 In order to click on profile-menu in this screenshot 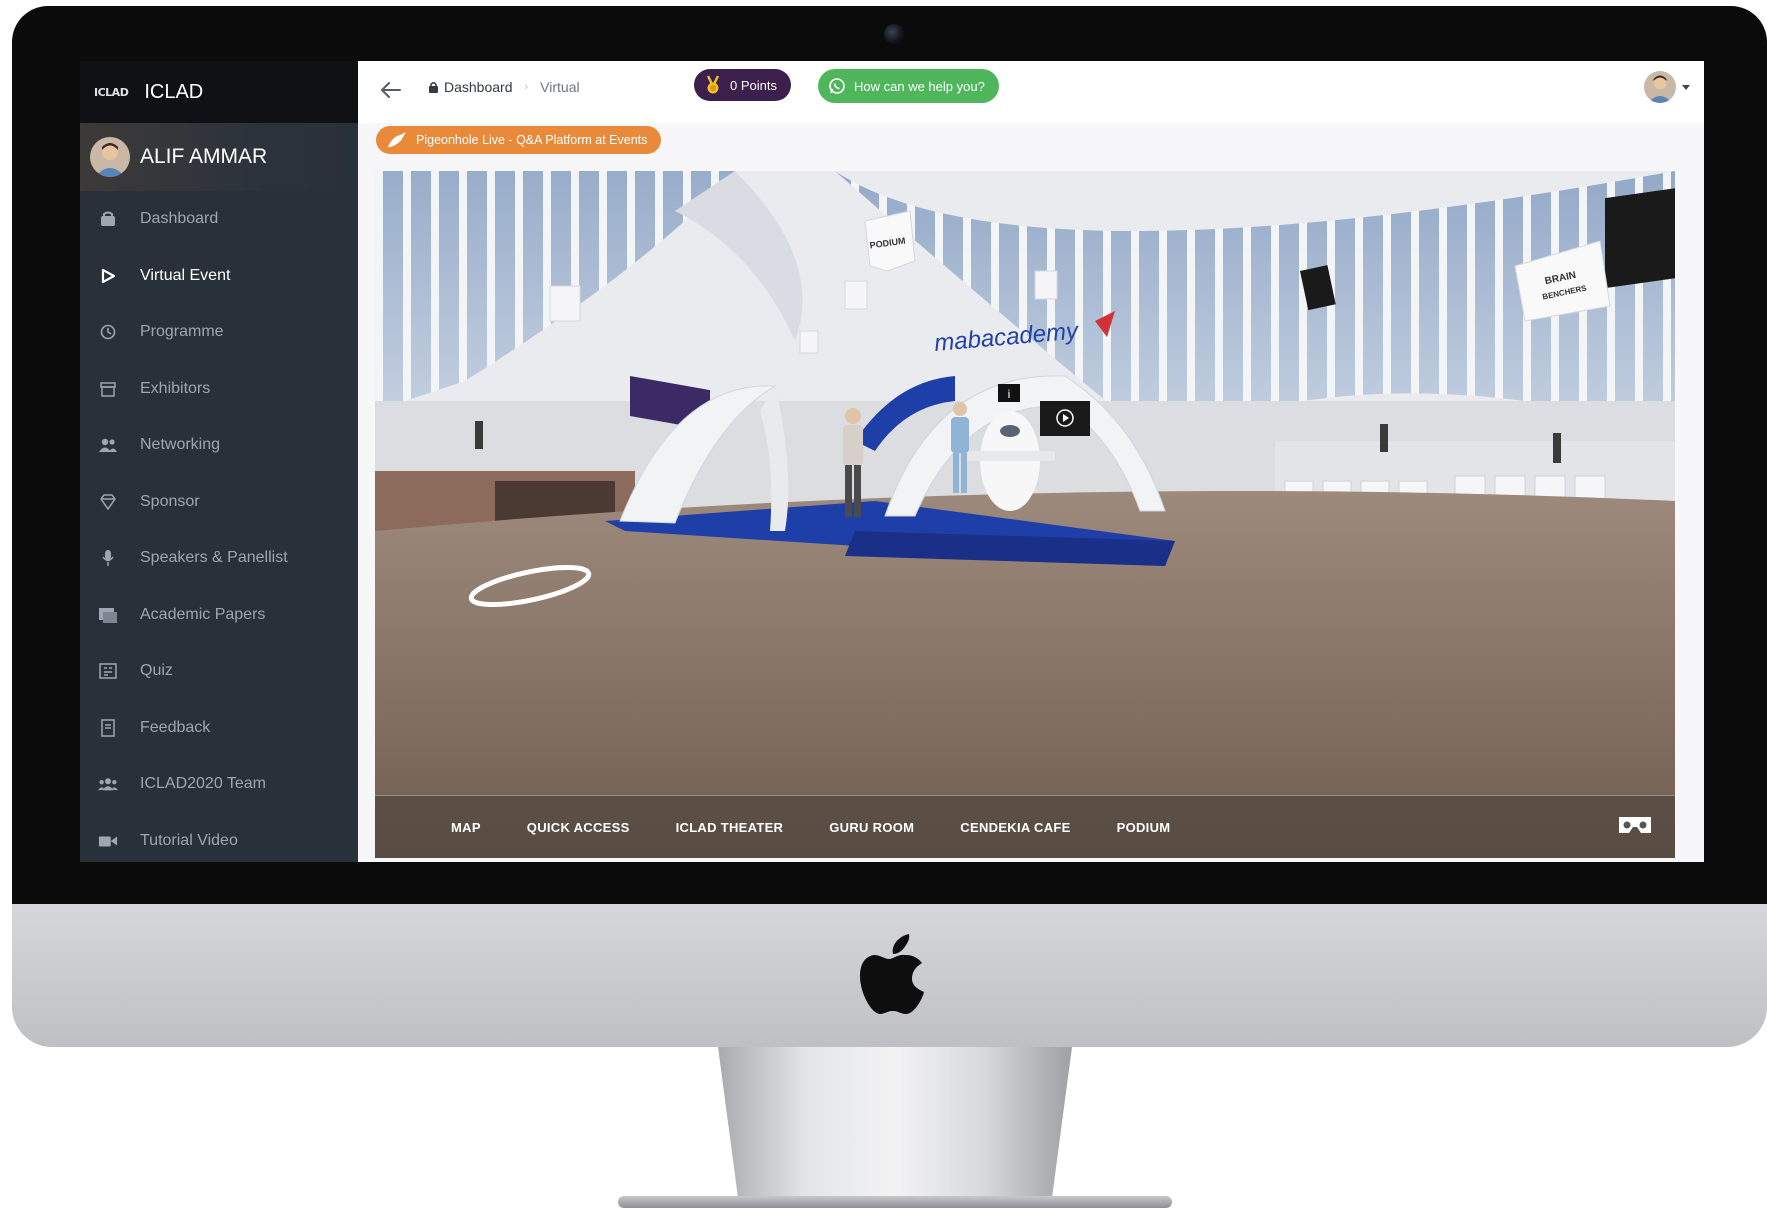, I will do `click(1667, 87)`.